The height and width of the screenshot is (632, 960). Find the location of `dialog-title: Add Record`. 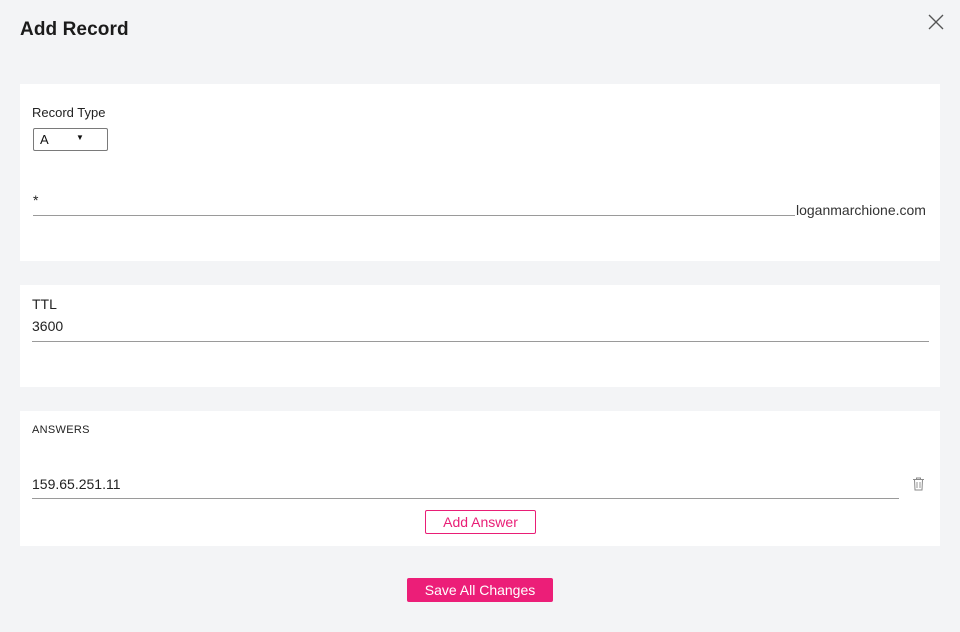

dialog-title: Add Record is located at coordinates (74, 29).